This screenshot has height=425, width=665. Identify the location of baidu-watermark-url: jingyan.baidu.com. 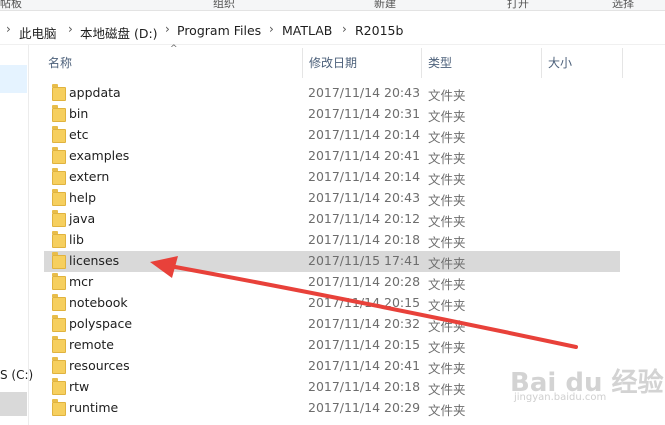
(560, 397).